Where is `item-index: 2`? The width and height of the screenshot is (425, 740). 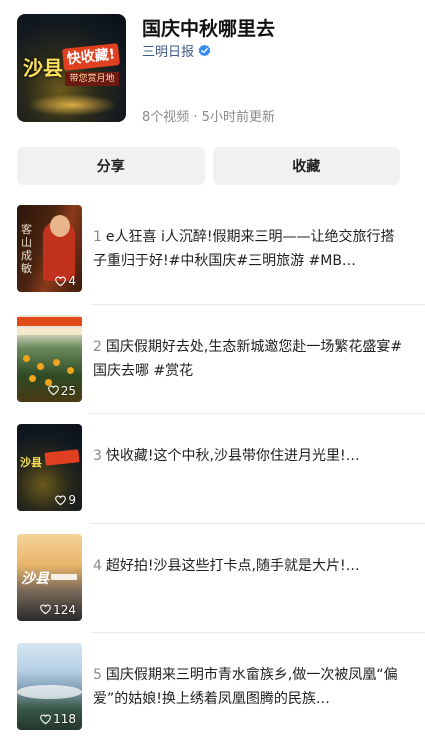 item-index: 2 is located at coordinates (97, 346).